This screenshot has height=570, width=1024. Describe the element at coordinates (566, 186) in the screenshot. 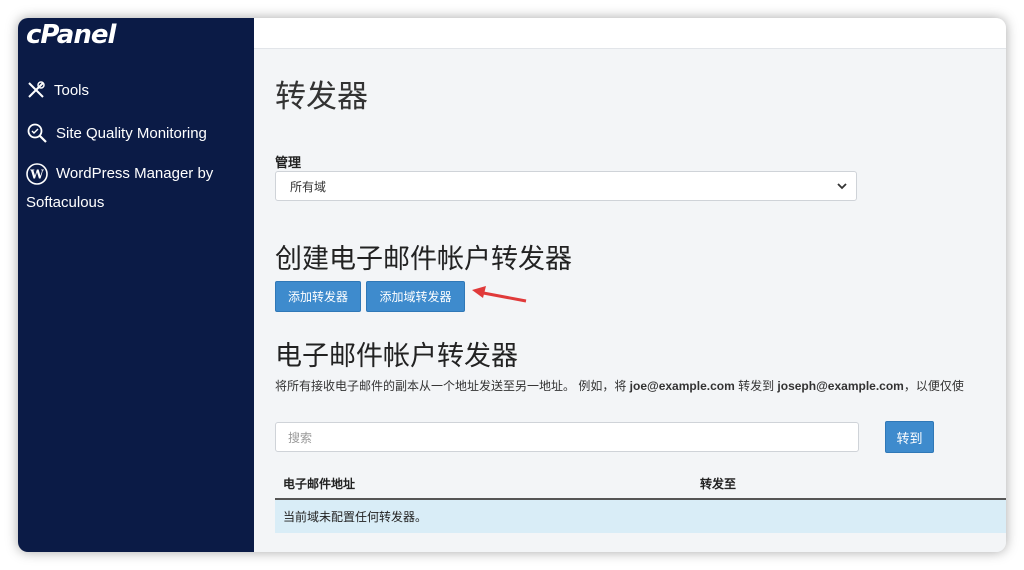

I see `domain-select: 所有域` at that location.